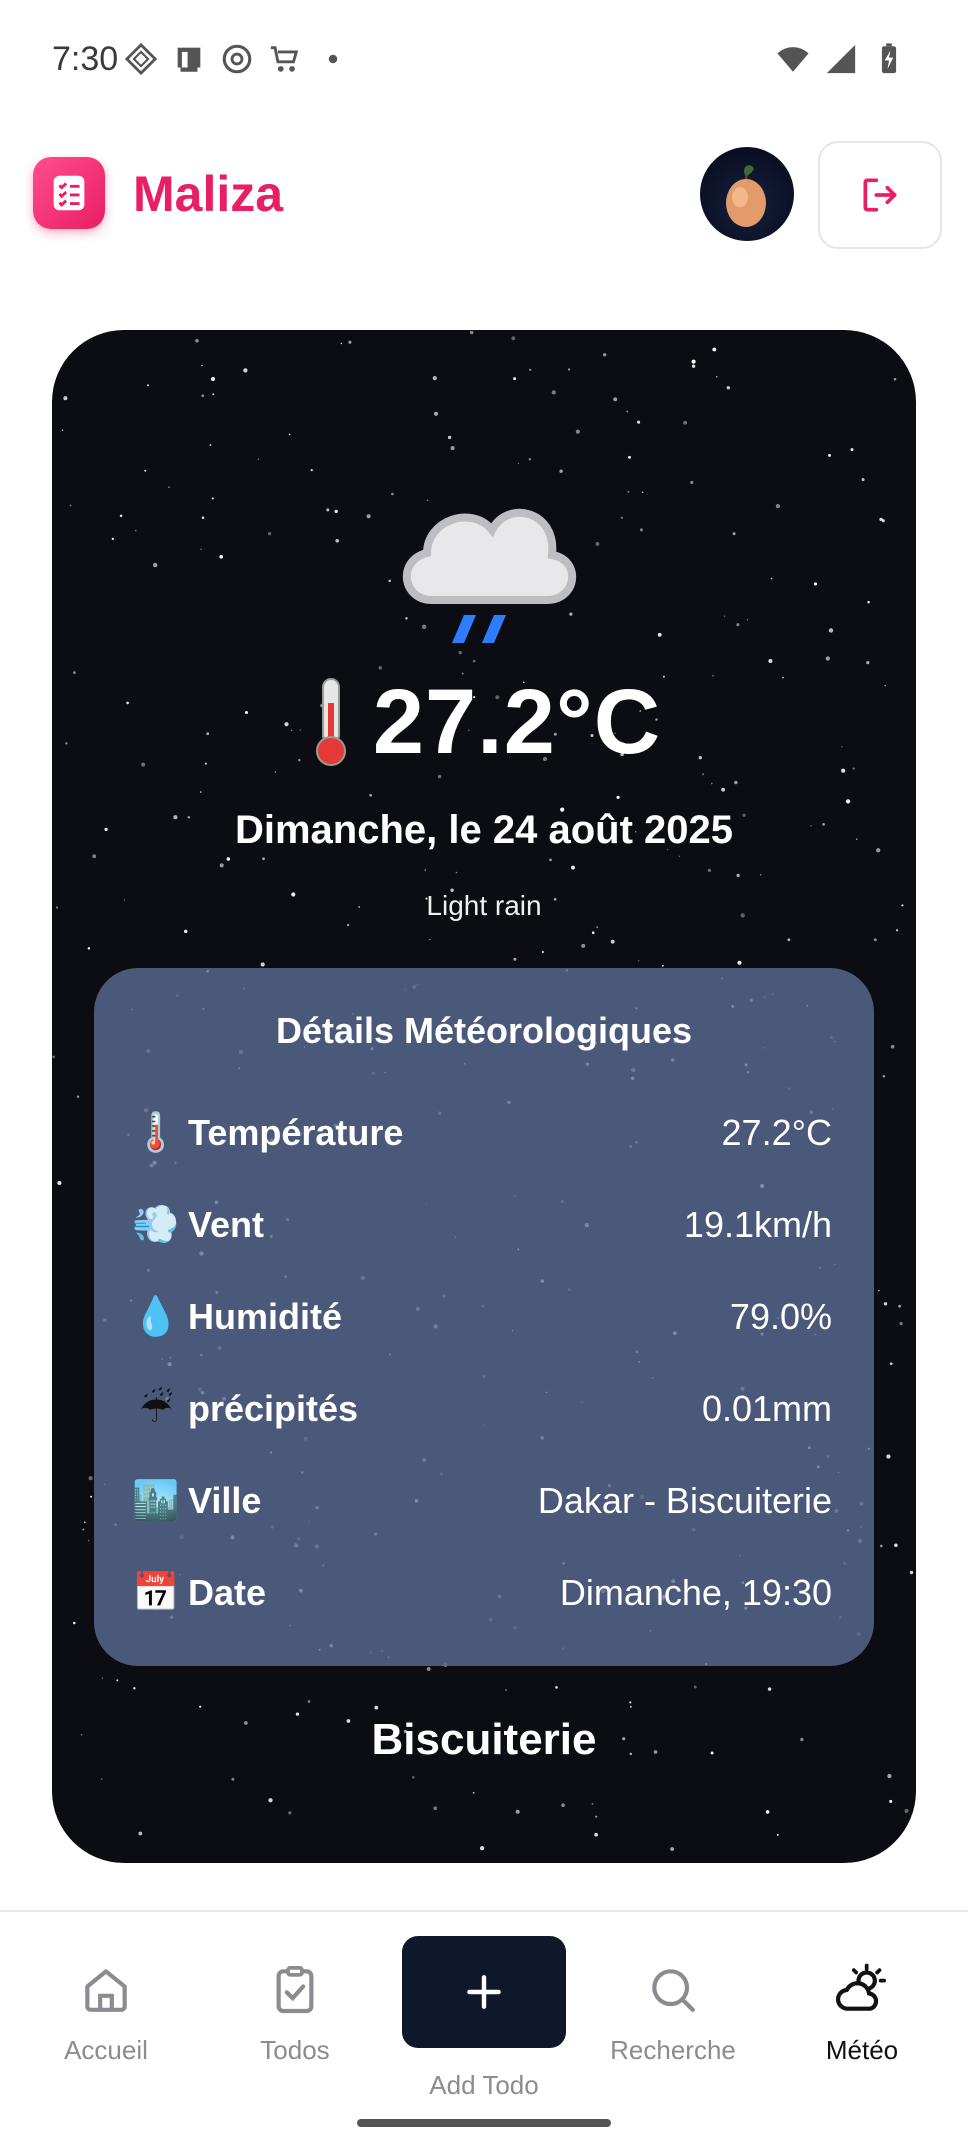  I want to click on rain-cloud-icon, so click(489, 575).